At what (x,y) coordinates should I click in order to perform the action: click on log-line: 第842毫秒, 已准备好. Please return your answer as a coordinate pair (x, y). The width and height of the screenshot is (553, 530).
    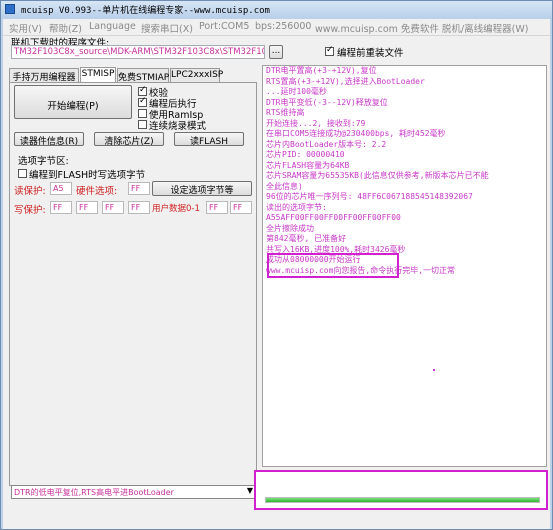
    Looking at the image, I should click on (306, 238).